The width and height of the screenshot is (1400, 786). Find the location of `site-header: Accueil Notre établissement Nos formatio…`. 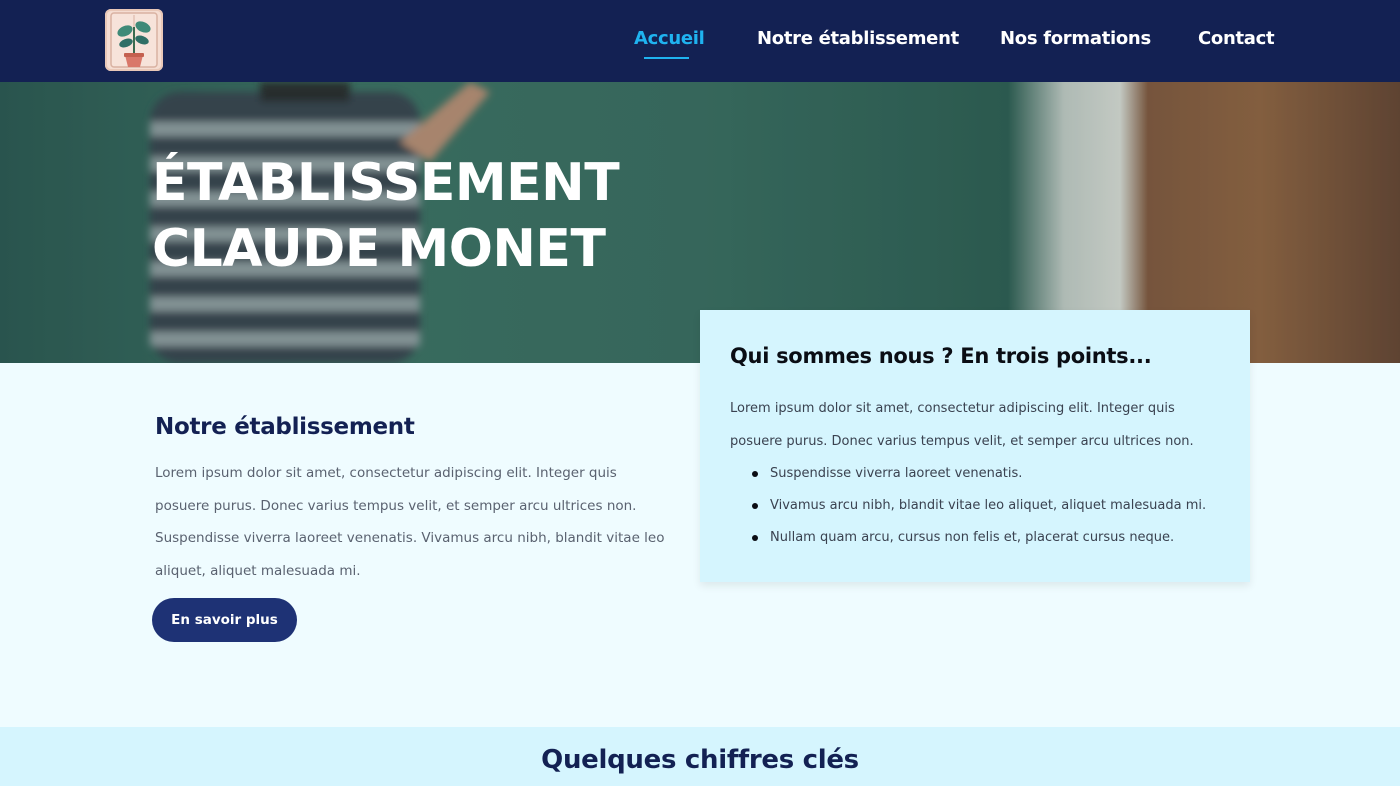

site-header: Accueil Notre établissement Nos formatio… is located at coordinates (700, 41).